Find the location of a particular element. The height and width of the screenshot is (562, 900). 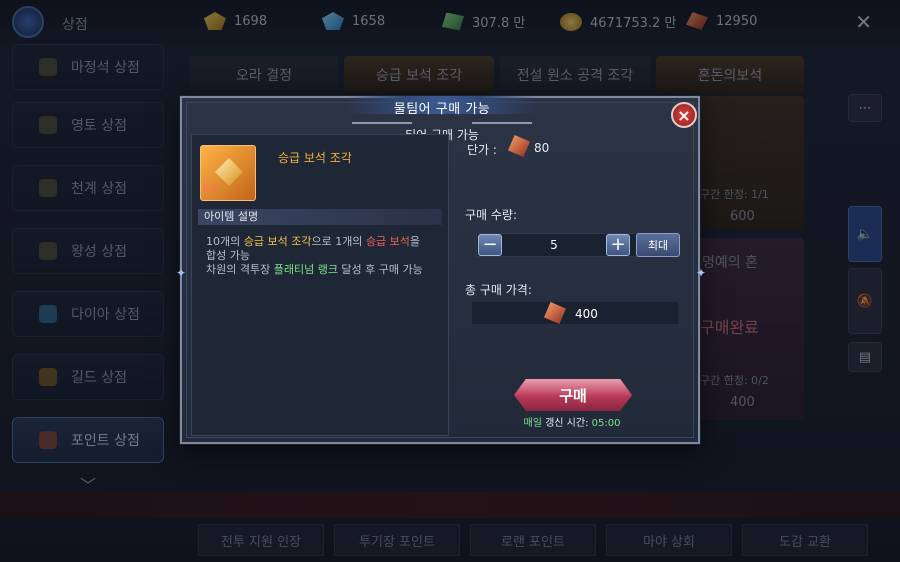

quantity-label: 구매 수량: is located at coordinates (491, 215).